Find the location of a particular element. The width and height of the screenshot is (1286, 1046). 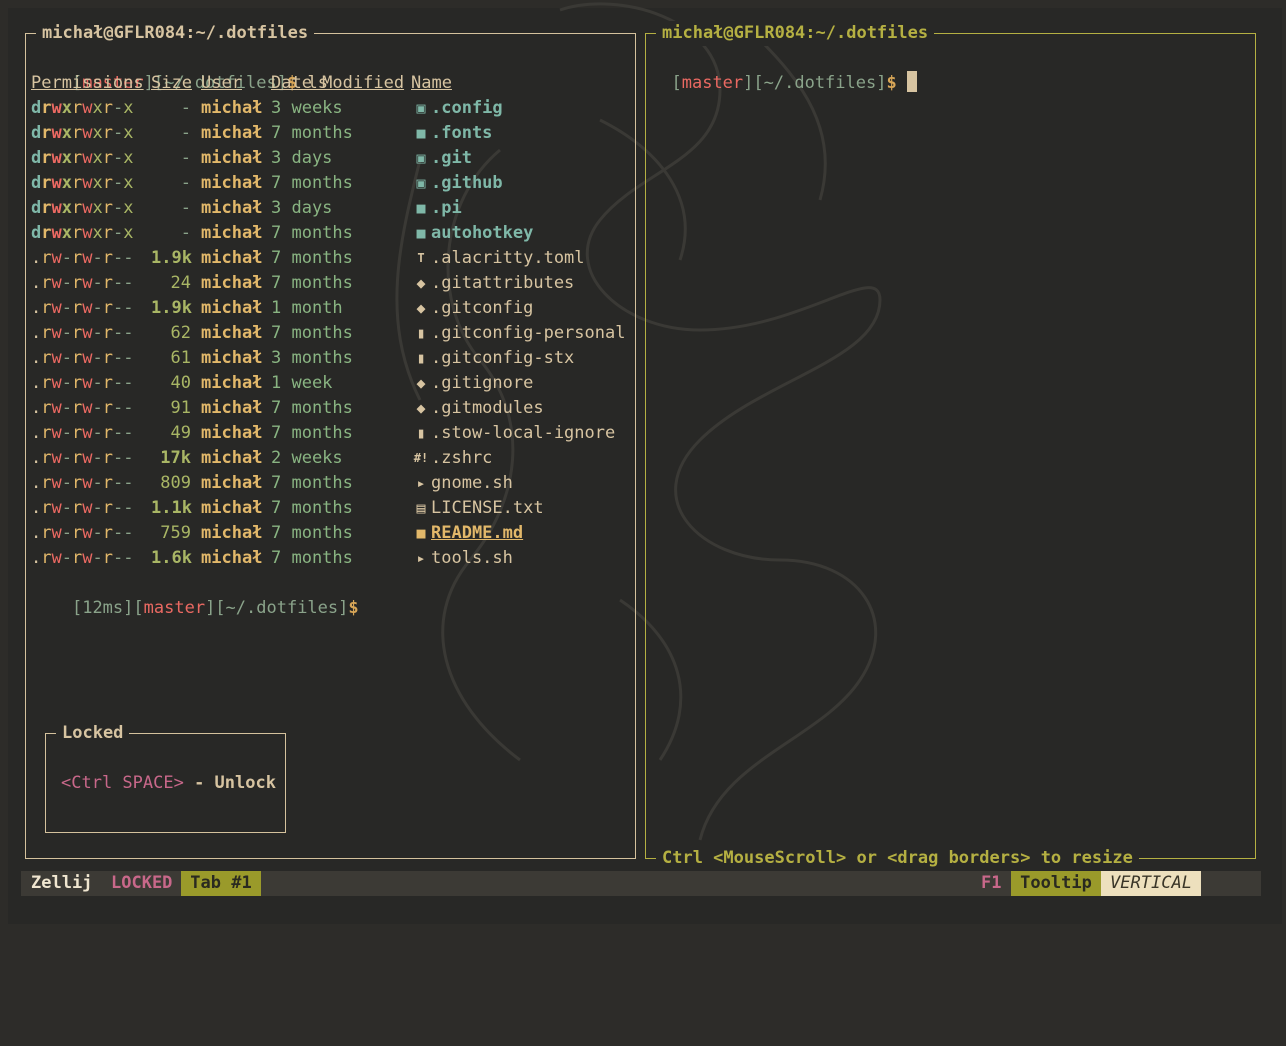

folder-gear-icon: ▣ is located at coordinates (421, 108).